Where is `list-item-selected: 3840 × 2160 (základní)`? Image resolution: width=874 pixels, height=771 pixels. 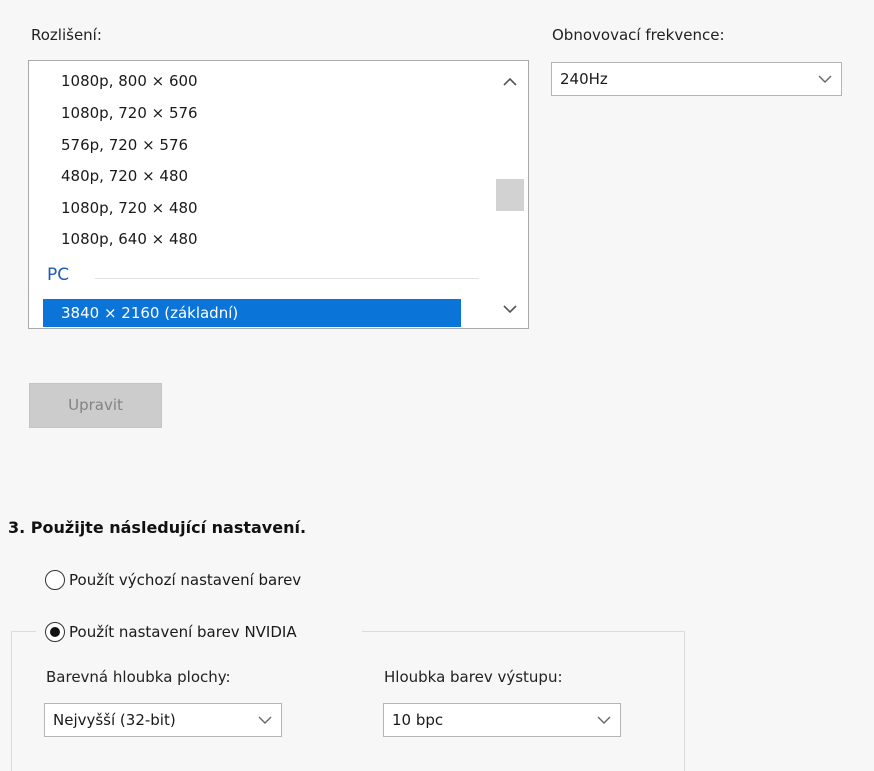
list-item-selected: 3840 × 2160 (základní) is located at coordinates (252, 313).